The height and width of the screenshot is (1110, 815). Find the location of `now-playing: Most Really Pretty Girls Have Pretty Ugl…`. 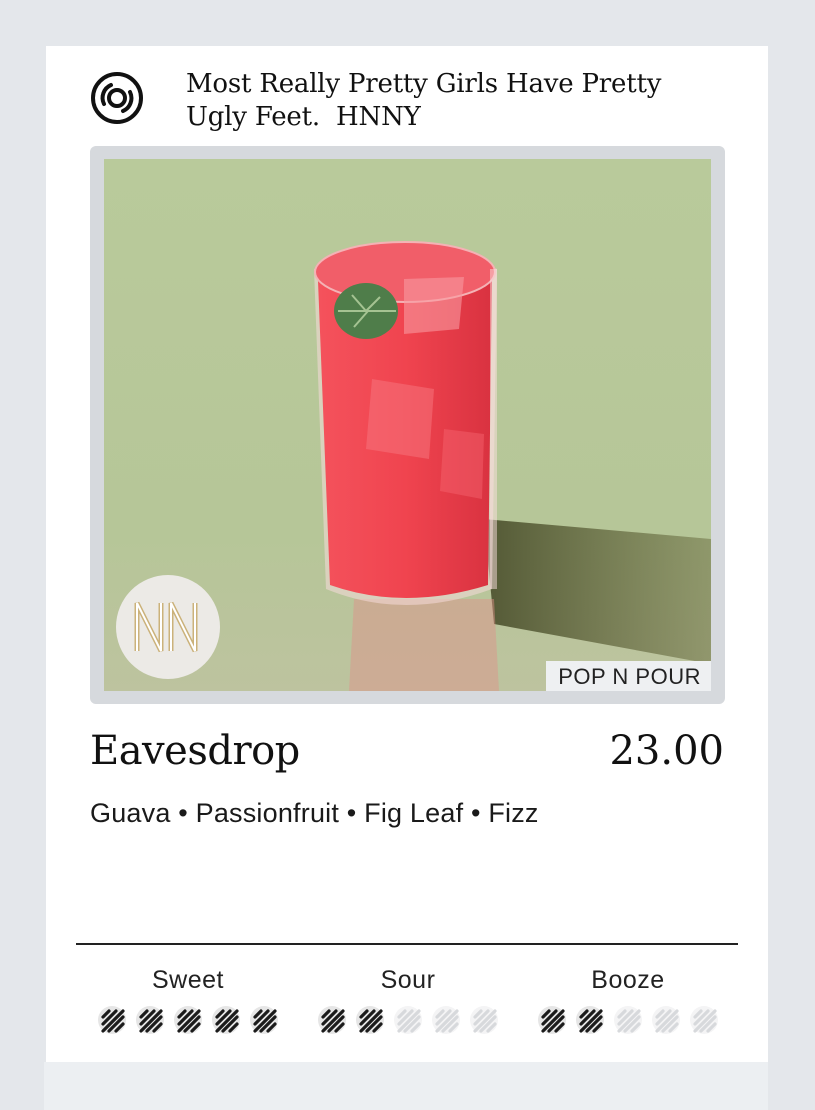

now-playing: Most Really Pretty Girls Have Pretty Ugl… is located at coordinates (410, 103).